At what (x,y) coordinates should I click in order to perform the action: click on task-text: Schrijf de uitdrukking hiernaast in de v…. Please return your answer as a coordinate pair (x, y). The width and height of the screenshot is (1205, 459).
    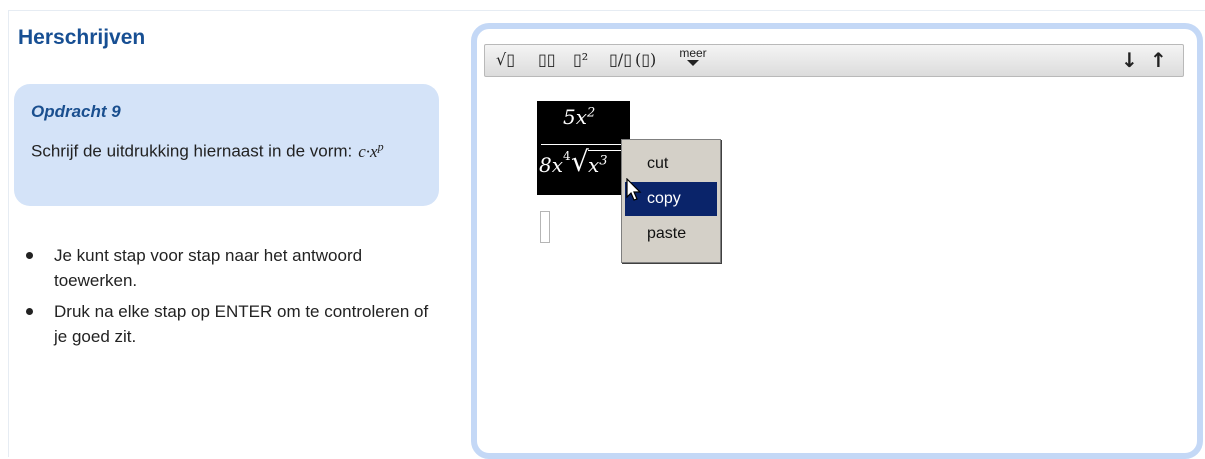
    Looking at the image, I should click on (231, 149).